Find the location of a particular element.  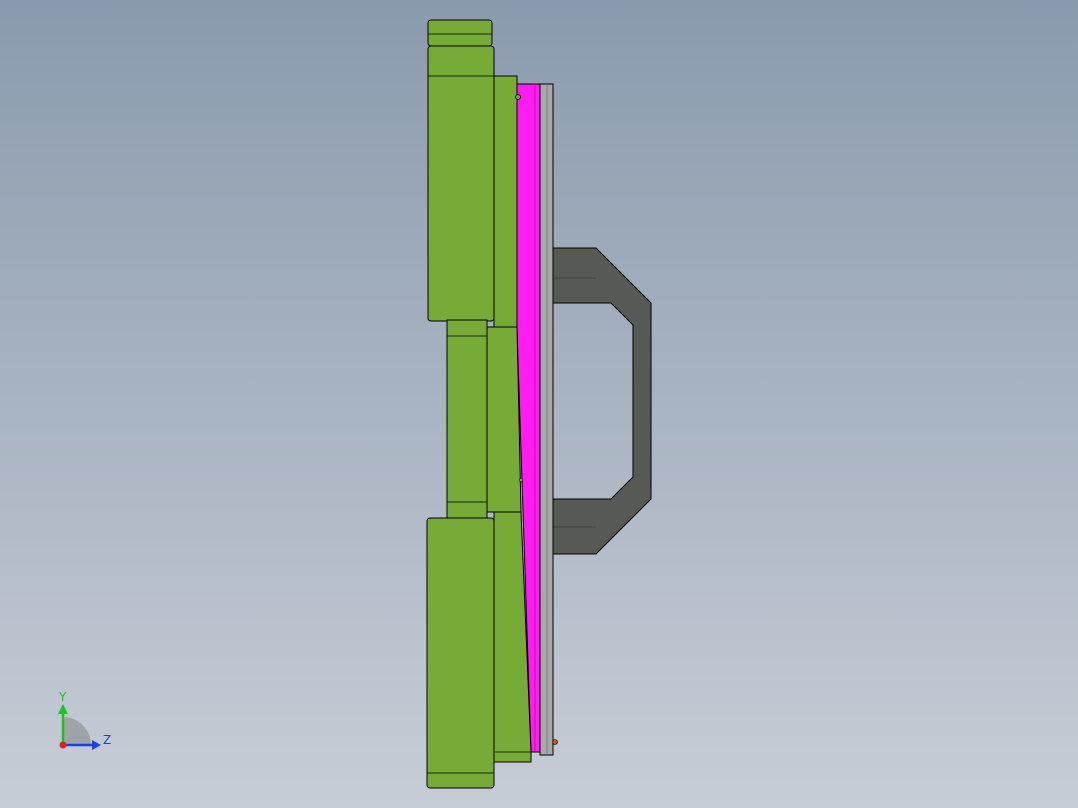

middle-green-wedge is located at coordinates (504, 419).